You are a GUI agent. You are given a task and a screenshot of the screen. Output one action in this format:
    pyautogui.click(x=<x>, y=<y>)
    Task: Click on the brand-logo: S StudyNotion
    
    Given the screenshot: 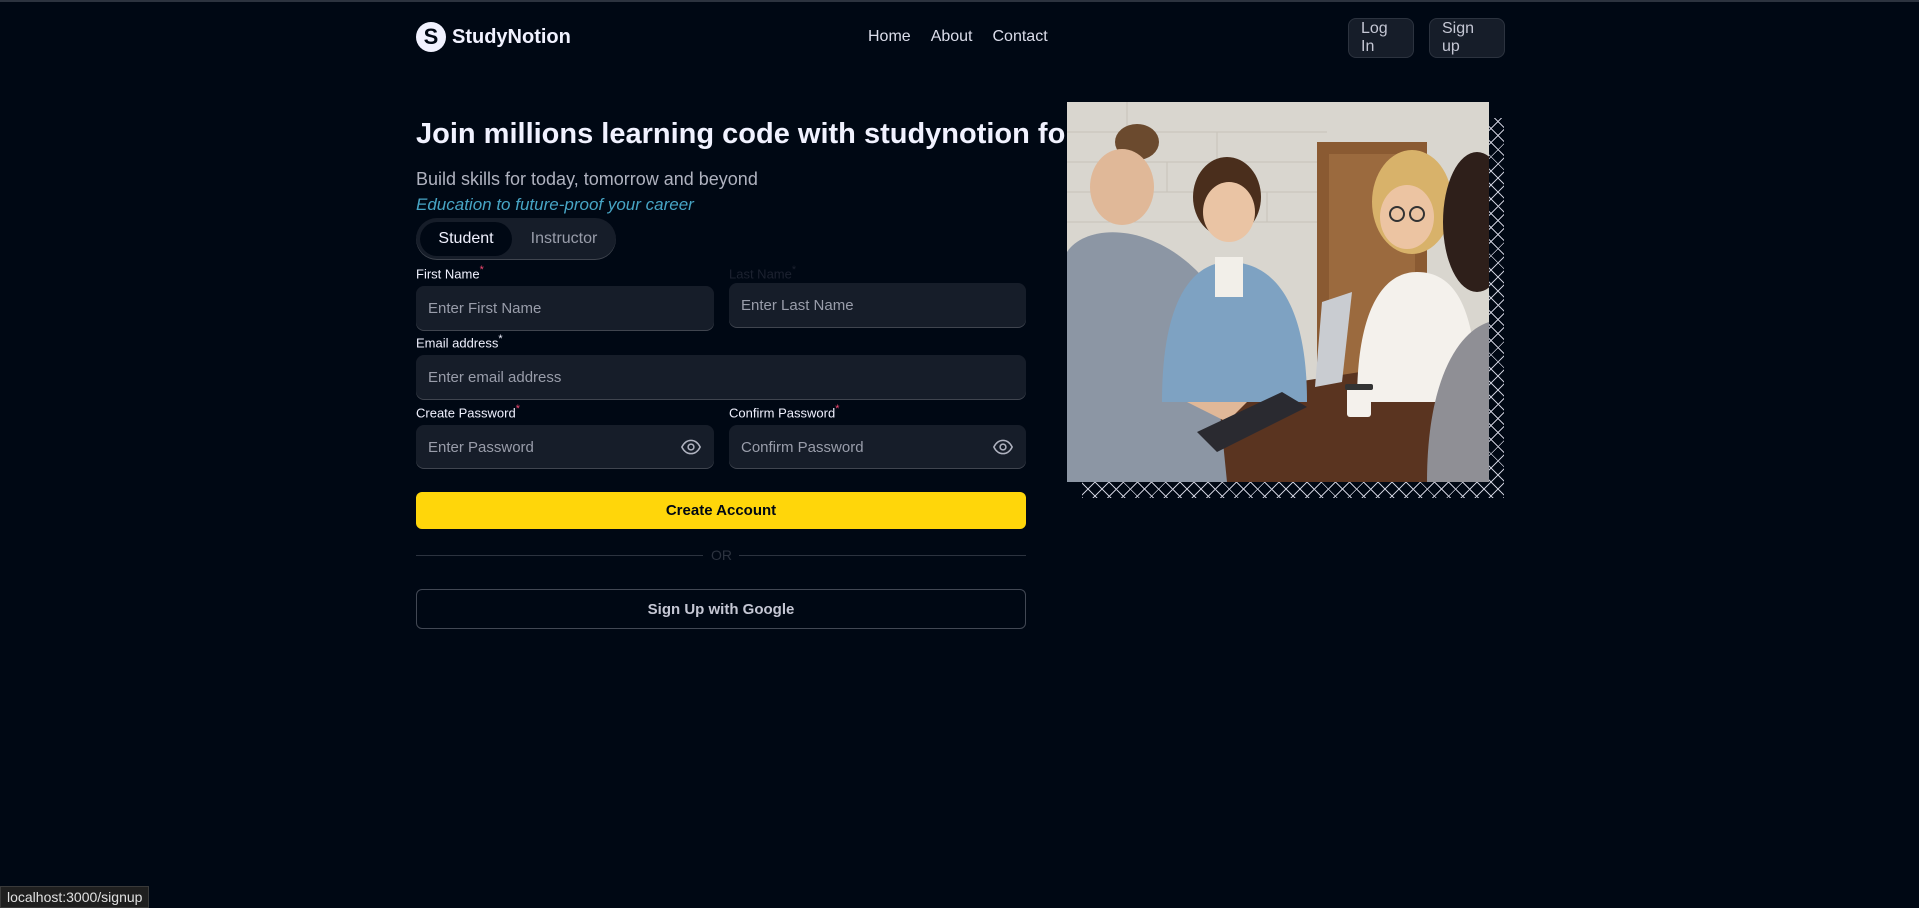 What is the action you would take?
    pyautogui.click(x=493, y=37)
    